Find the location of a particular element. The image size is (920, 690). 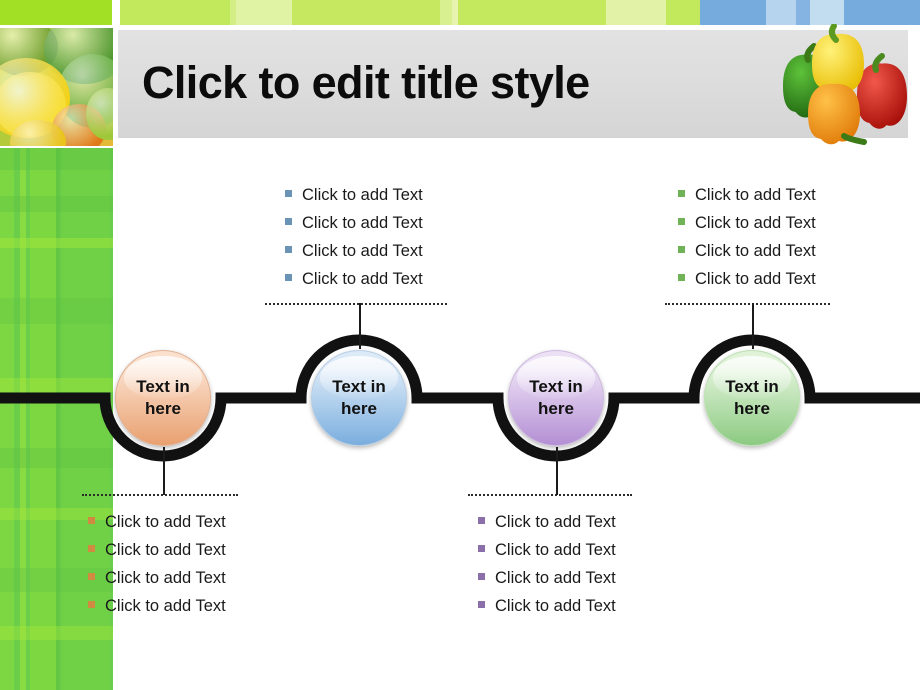

peppers-svg is located at coordinates (845, 84).